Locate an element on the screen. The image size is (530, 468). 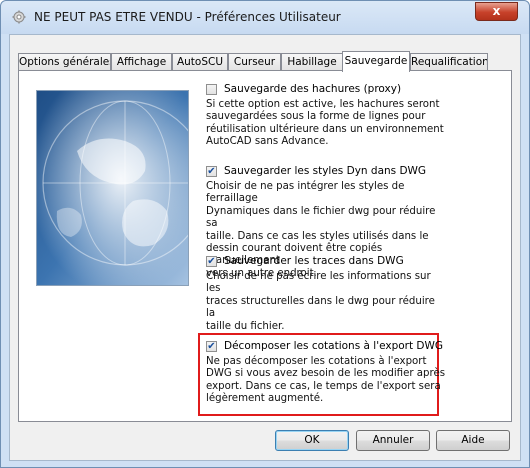
checkbox-label: Sauvegarde des hachures (proxy) is located at coordinates (313, 89).